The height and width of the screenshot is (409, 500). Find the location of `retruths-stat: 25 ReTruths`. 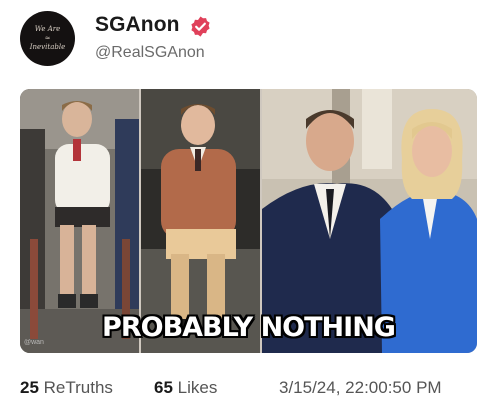

retruths-stat: 25 ReTruths is located at coordinates (66, 388).